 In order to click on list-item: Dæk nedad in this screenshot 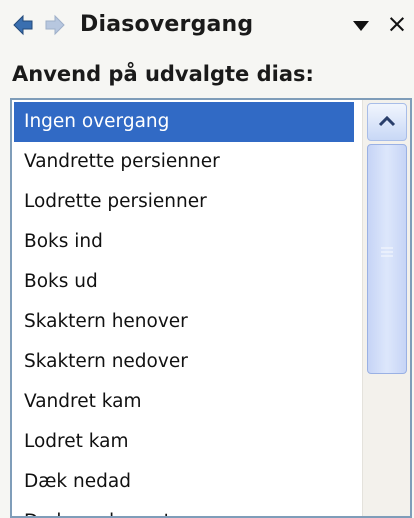, I will do `click(184, 482)`.